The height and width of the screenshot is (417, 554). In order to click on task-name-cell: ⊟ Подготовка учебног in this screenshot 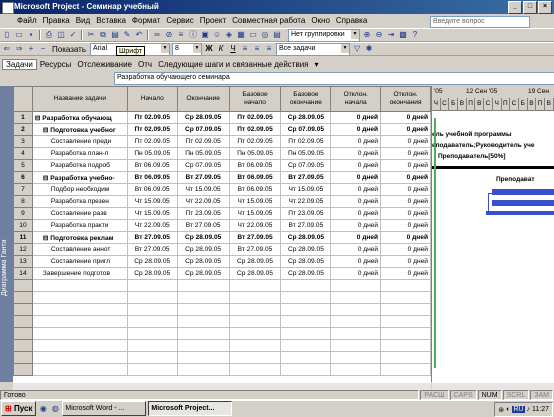, I will do `click(80, 129)`.